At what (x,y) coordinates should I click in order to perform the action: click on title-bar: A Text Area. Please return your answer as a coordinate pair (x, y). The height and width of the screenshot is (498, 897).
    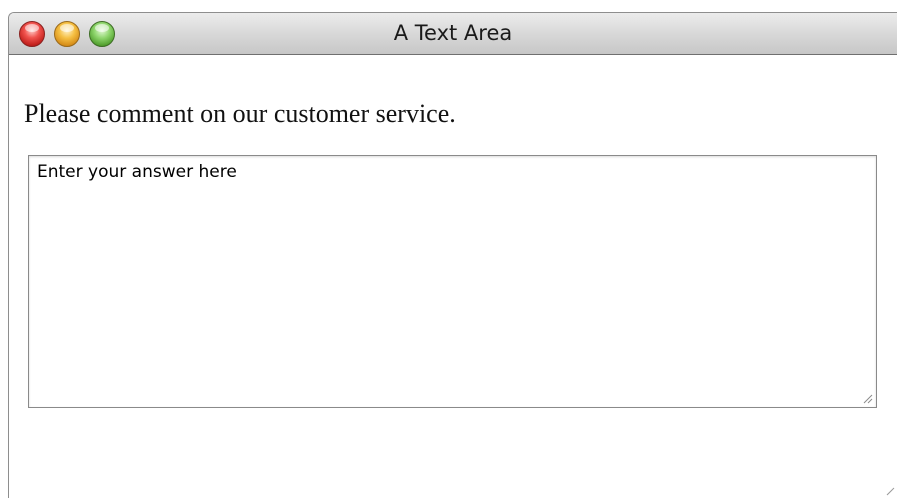
    Looking at the image, I should click on (453, 34).